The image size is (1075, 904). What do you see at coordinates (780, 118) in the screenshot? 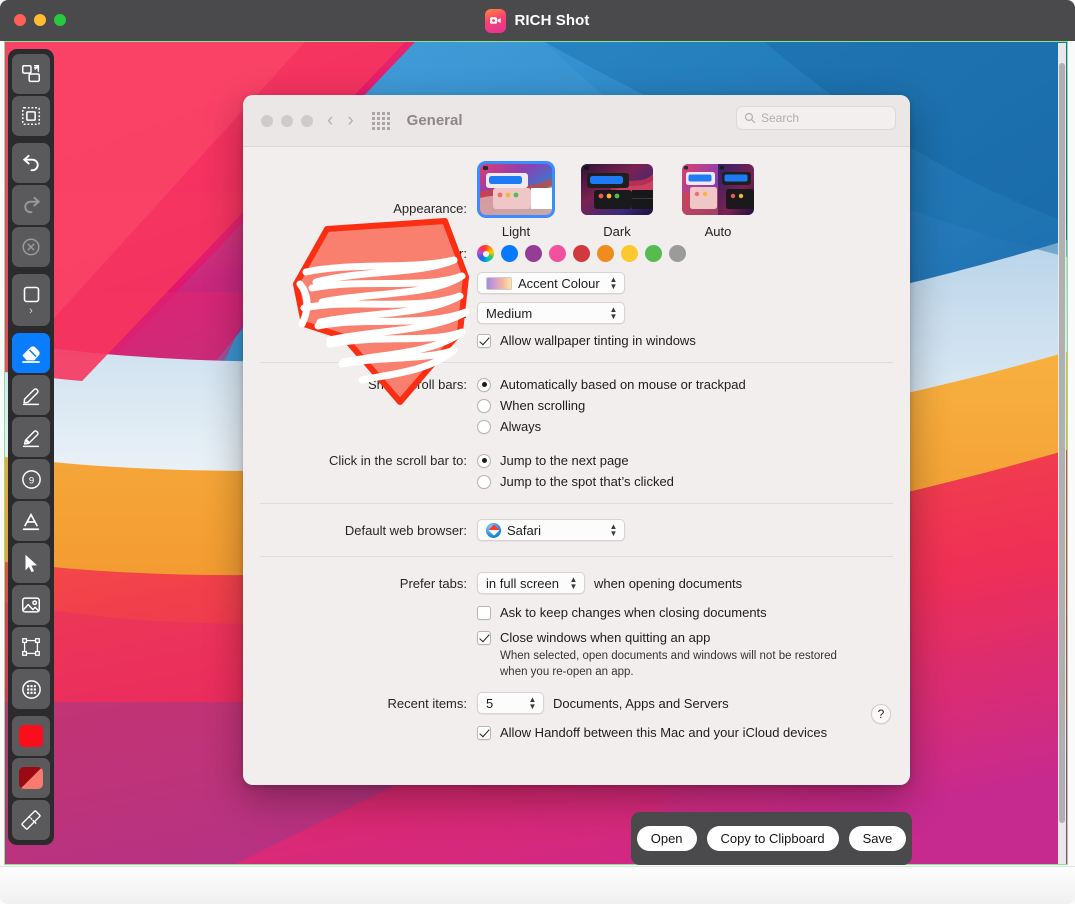
I see `search-placeholder: Search` at bounding box center [780, 118].